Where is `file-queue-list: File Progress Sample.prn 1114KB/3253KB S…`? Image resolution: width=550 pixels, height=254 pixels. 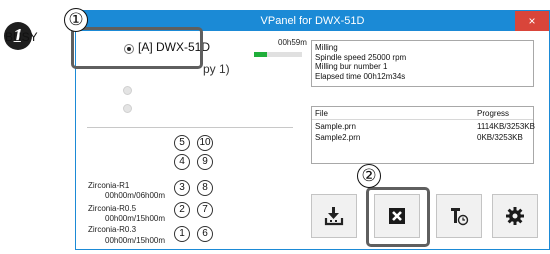 file-queue-list: File Progress Sample.prn 1114KB/3253KB S… is located at coordinates (423, 135).